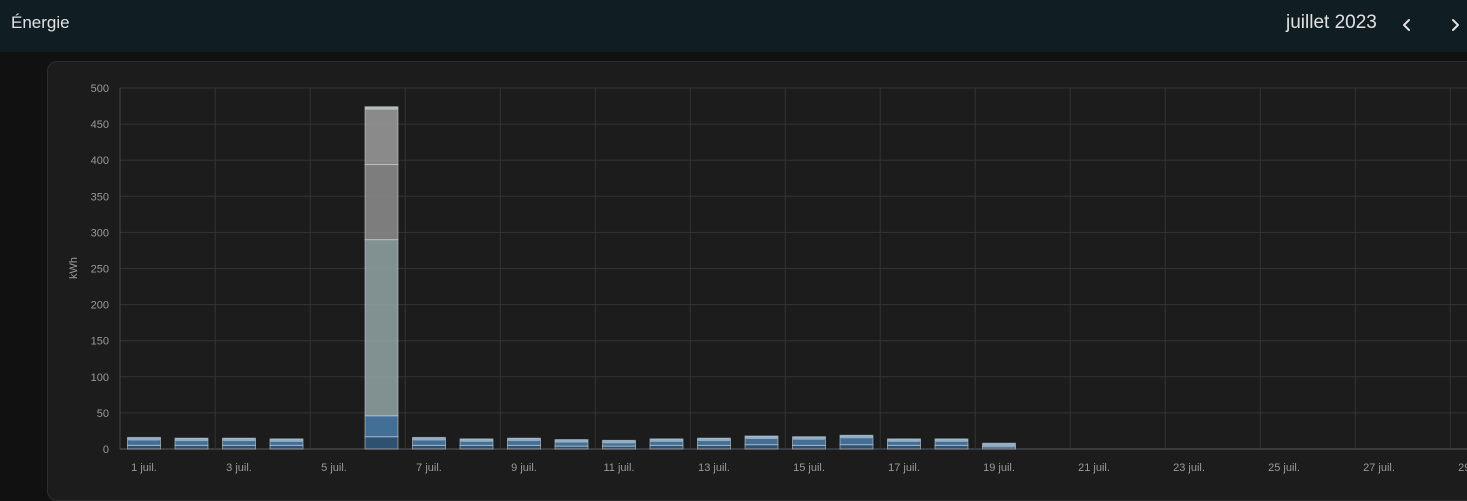 The height and width of the screenshot is (501, 1467). I want to click on y-tick-label: 300, so click(100, 233).